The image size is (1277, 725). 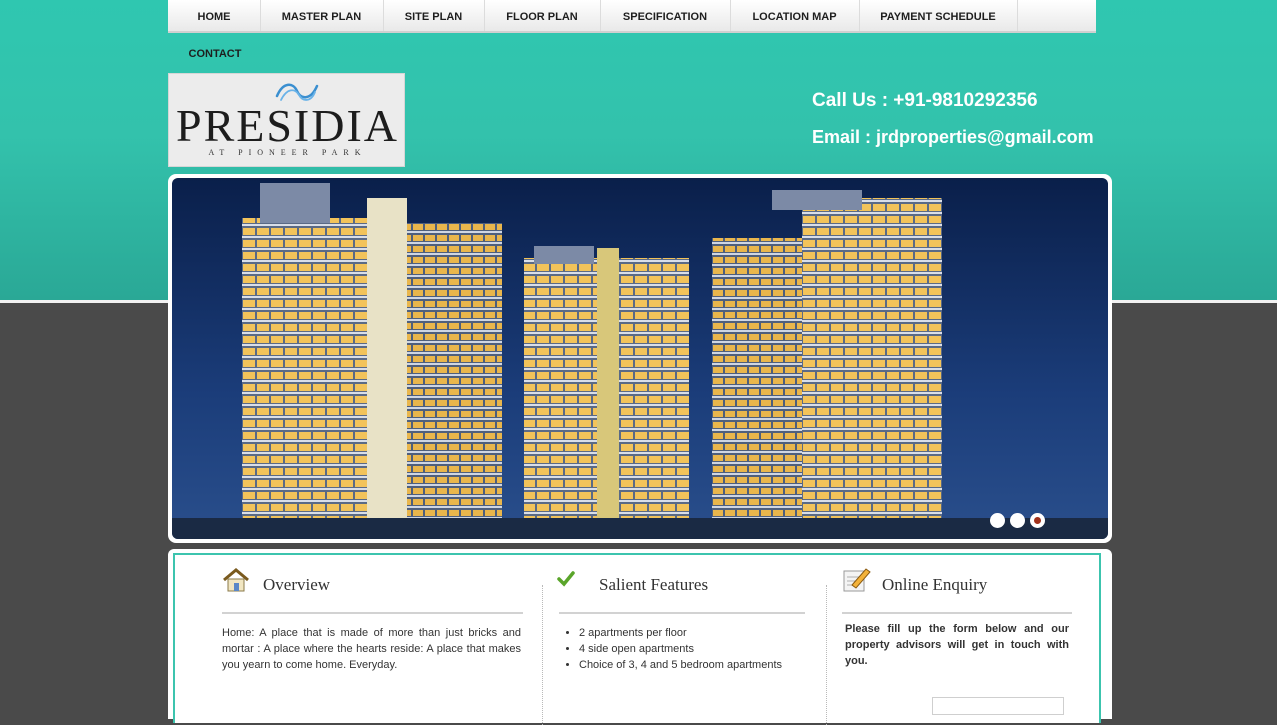 I want to click on site-logo: PRESIDIA AT PIONEER PARK, so click(x=286, y=120).